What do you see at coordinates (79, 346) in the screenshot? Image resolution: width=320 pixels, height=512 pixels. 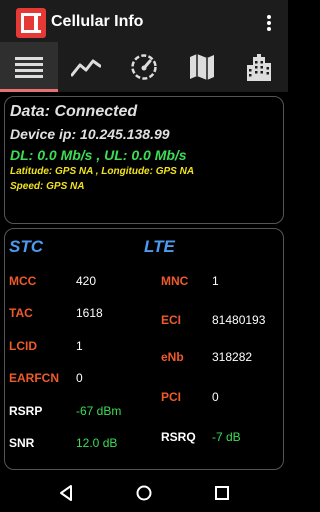 I see `lcid-value: 1` at bounding box center [79, 346].